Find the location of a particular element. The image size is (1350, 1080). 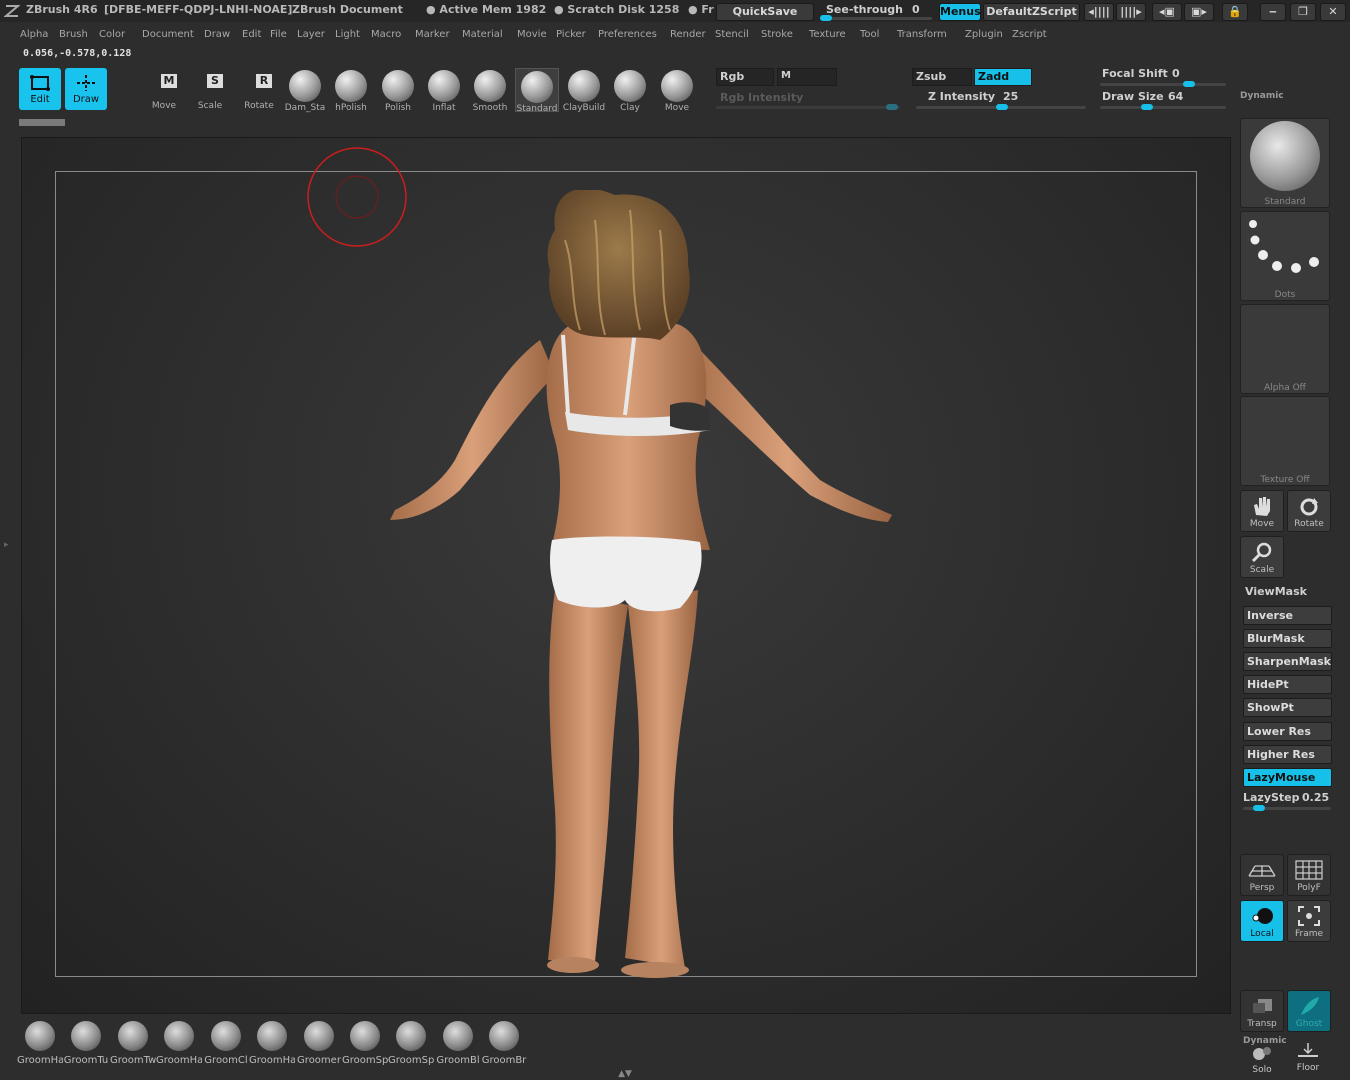

menu-marker: Marker is located at coordinates (432, 34).